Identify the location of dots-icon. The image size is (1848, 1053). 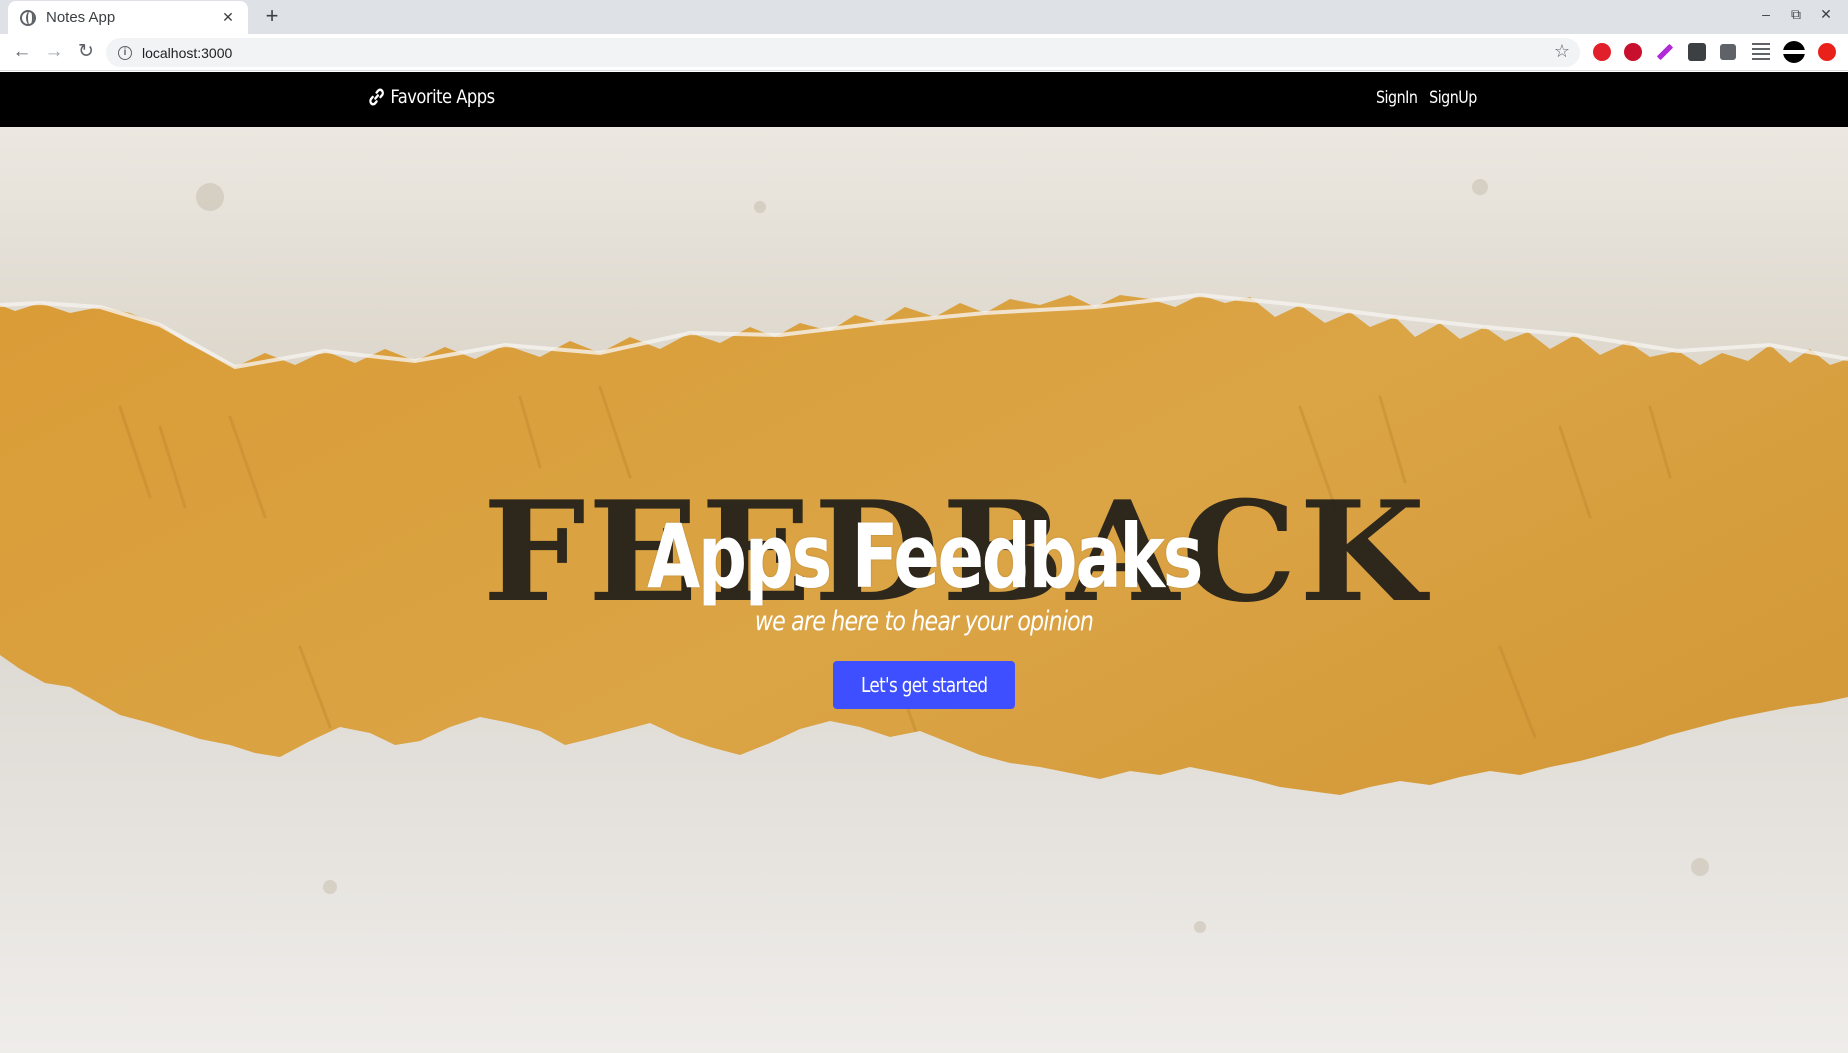
(1697, 52).